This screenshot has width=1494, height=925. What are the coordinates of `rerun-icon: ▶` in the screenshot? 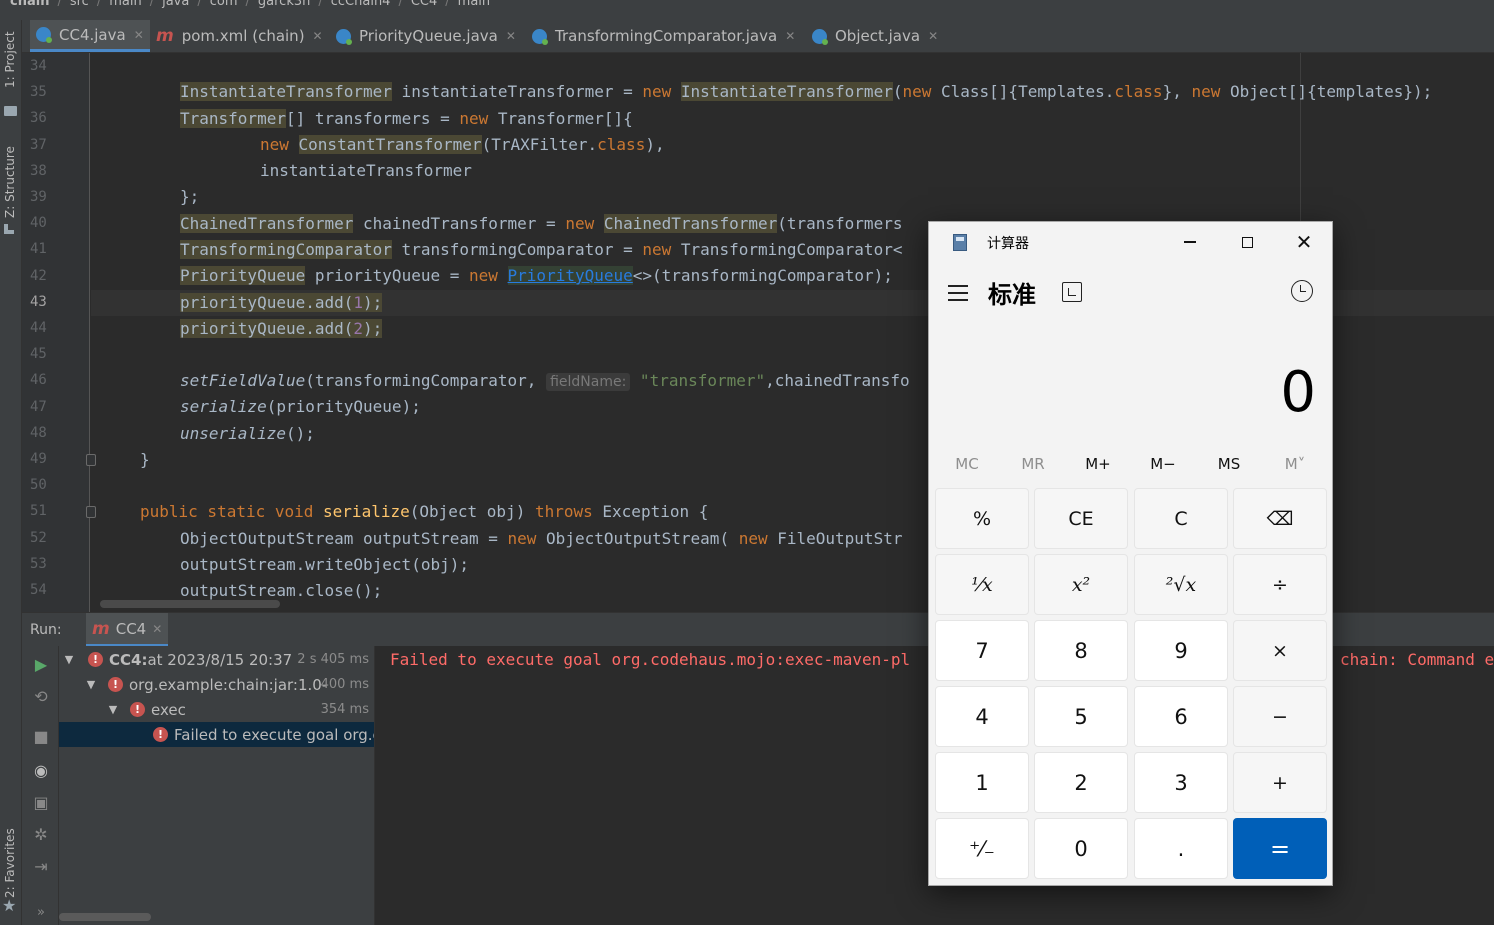 It's located at (41, 664).